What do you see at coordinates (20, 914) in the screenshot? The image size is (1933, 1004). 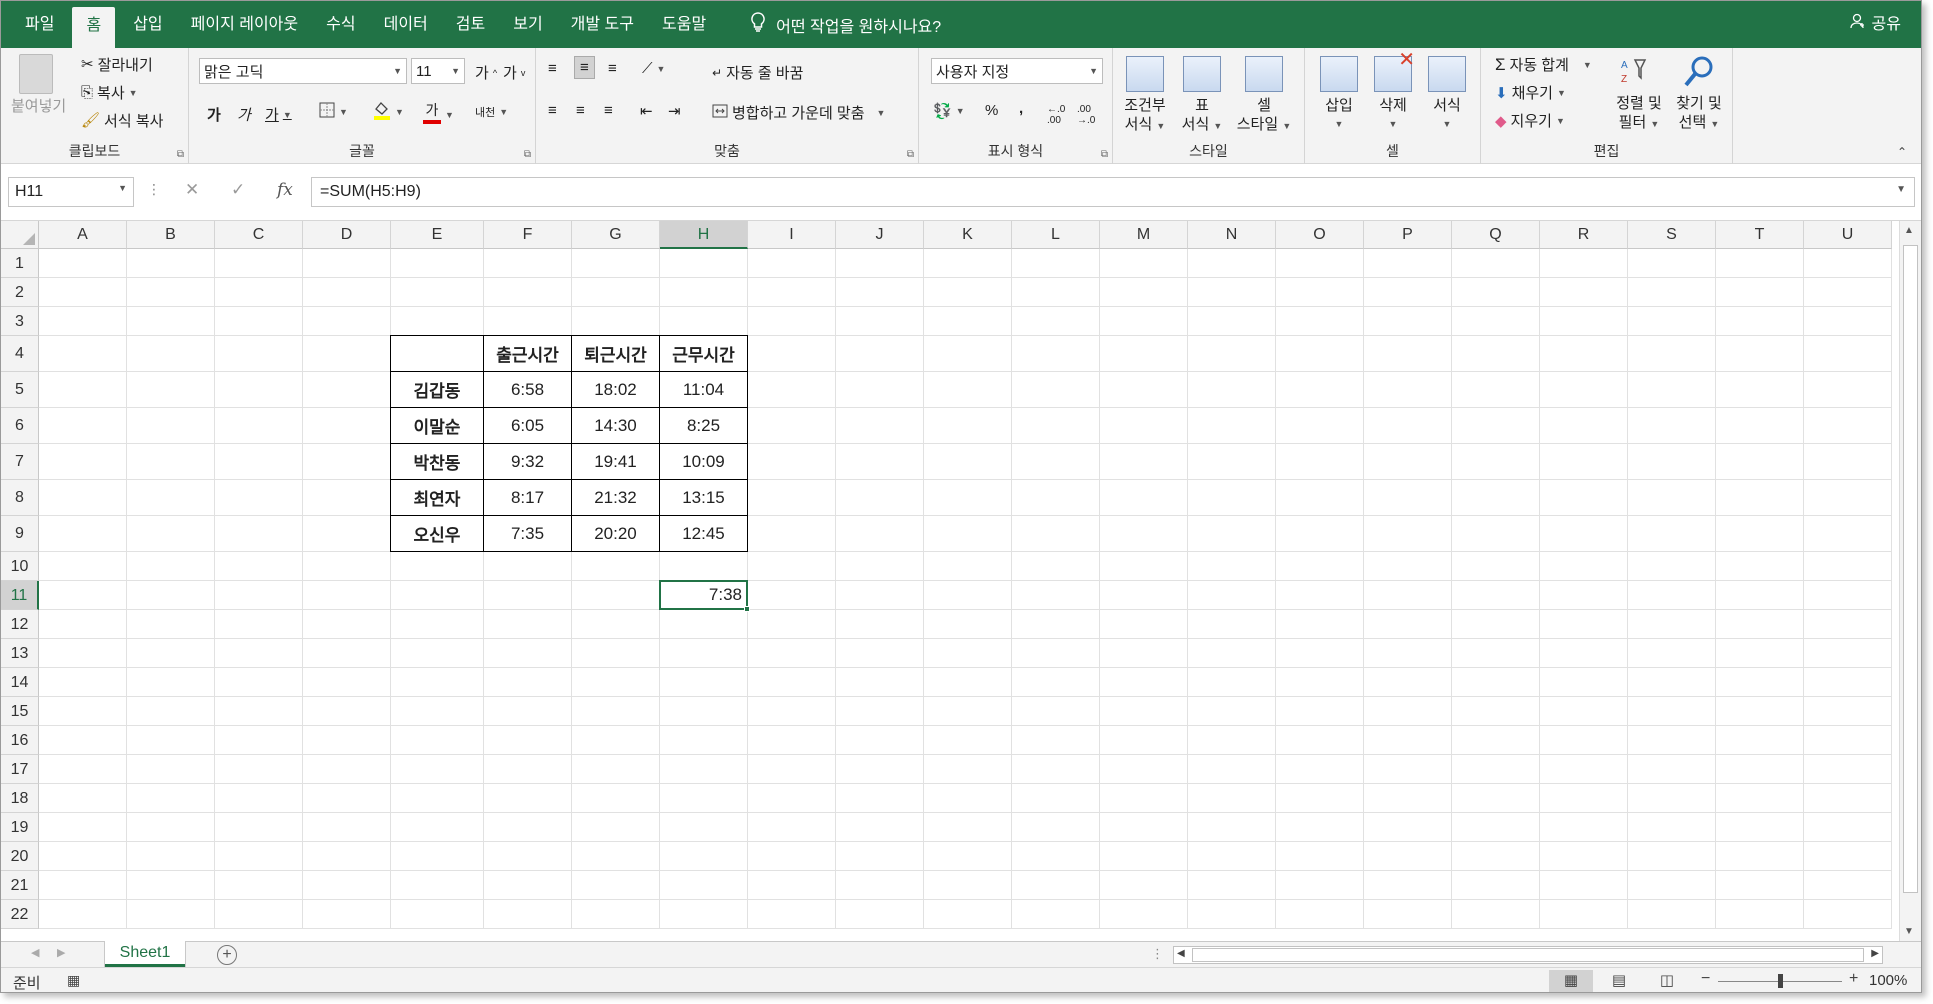 I see `row-header-22: 22` at bounding box center [20, 914].